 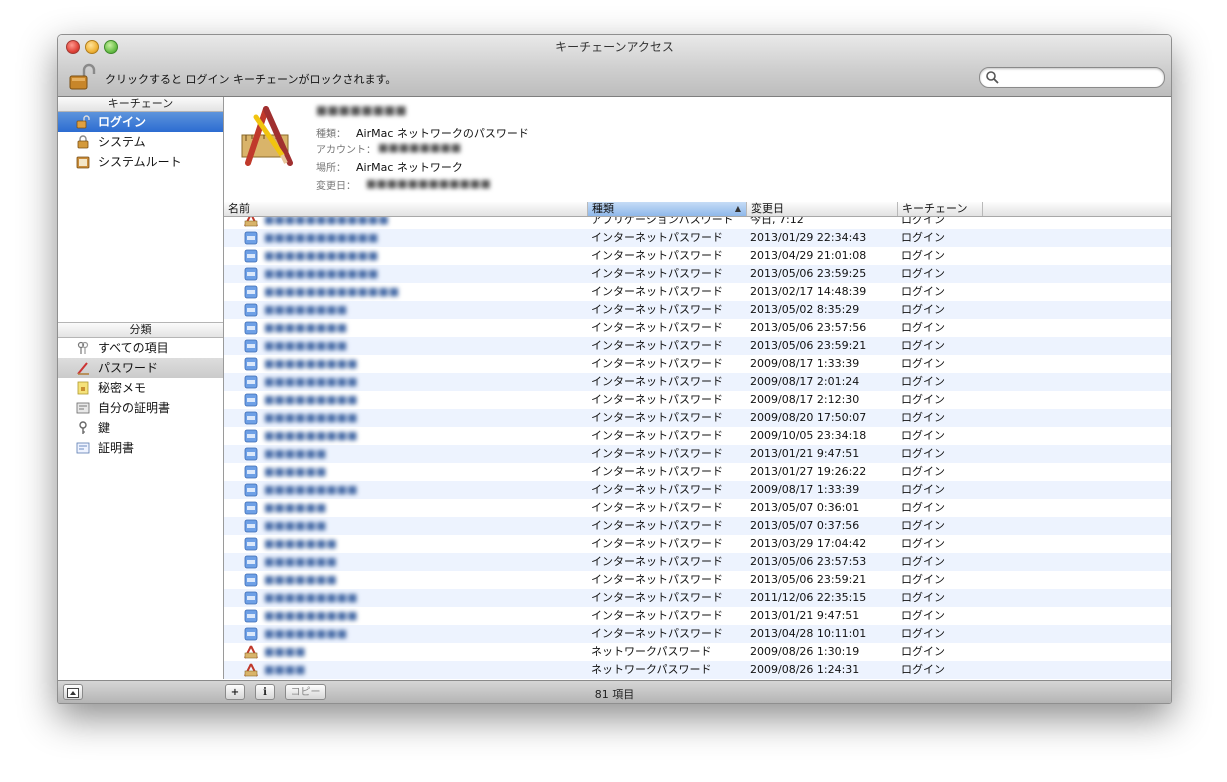 I want to click on certificate-icon, so click(x=83, y=448).